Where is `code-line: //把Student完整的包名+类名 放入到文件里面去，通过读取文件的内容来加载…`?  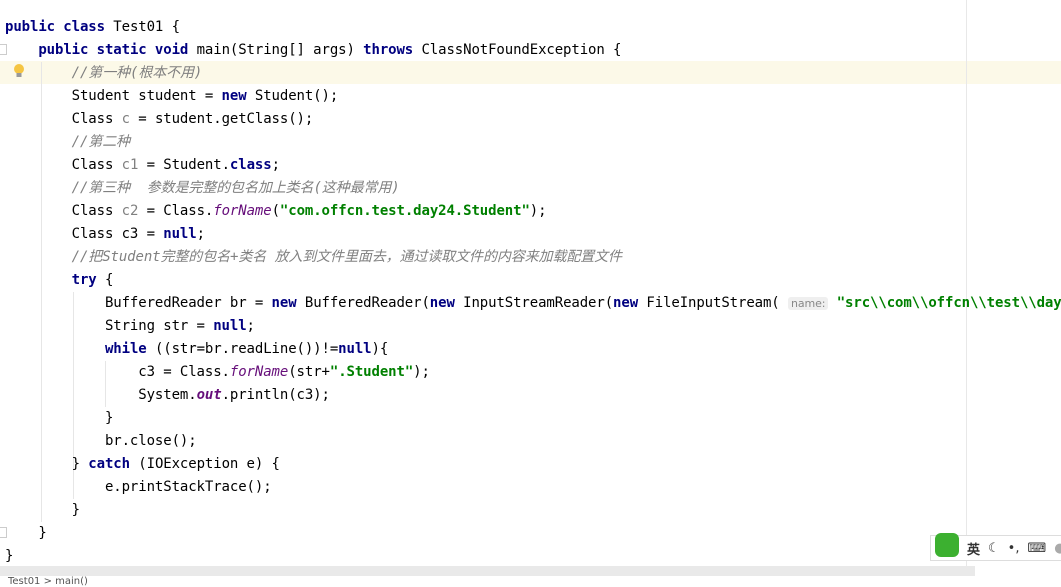
code-line: //把Student完整的包名+类名 放入到文件里面去，通过读取文件的内容来加载… is located at coordinates (313, 257).